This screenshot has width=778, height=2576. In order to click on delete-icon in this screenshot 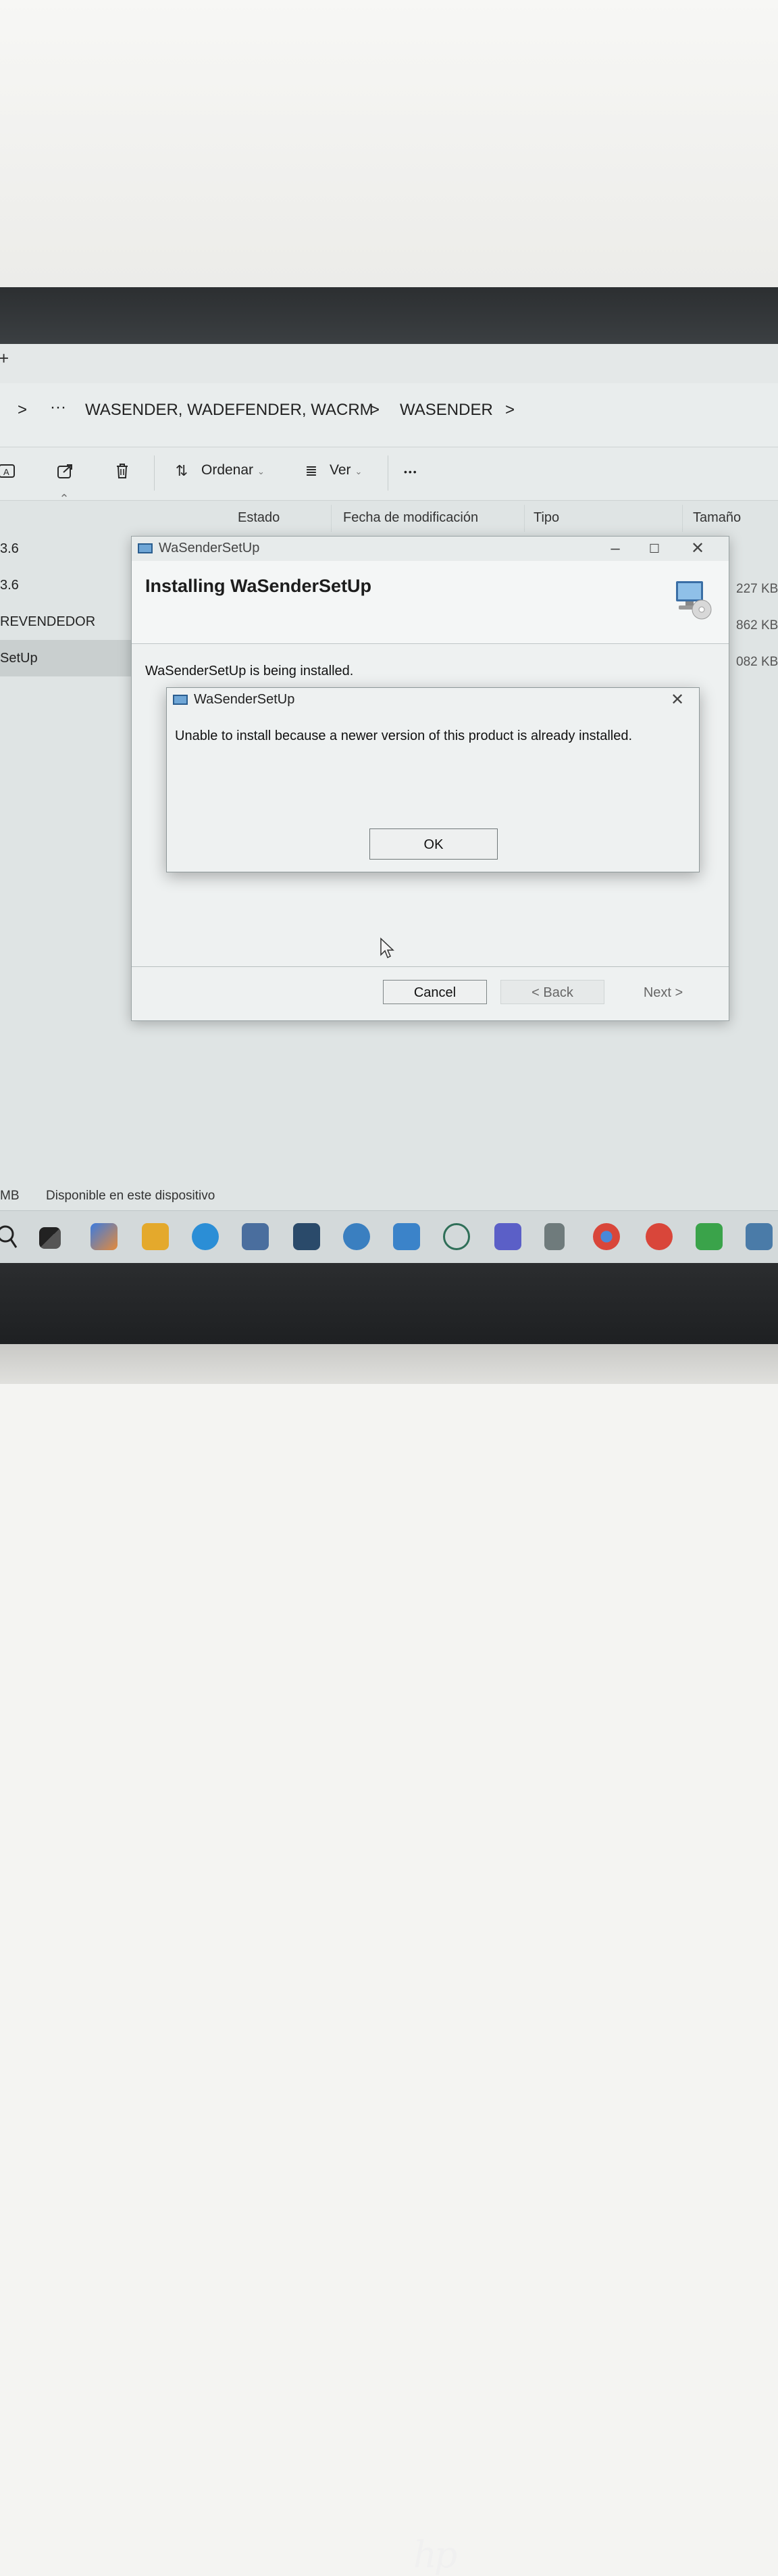, I will do `click(122, 471)`.